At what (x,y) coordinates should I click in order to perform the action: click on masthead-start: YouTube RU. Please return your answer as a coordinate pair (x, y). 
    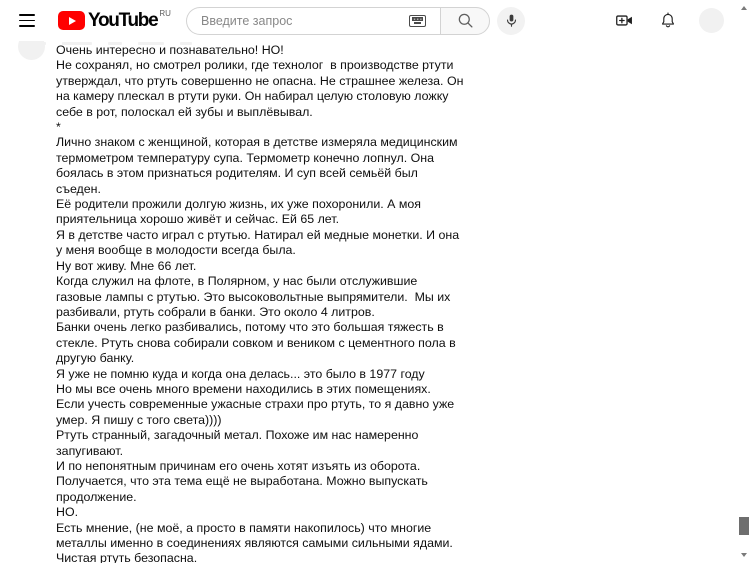
    Looking at the image, I should click on (93, 21).